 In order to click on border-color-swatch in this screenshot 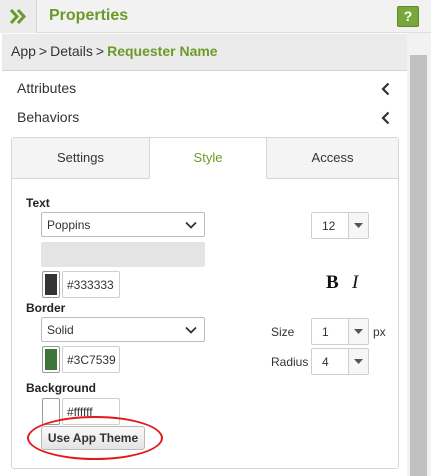, I will do `click(51, 359)`.